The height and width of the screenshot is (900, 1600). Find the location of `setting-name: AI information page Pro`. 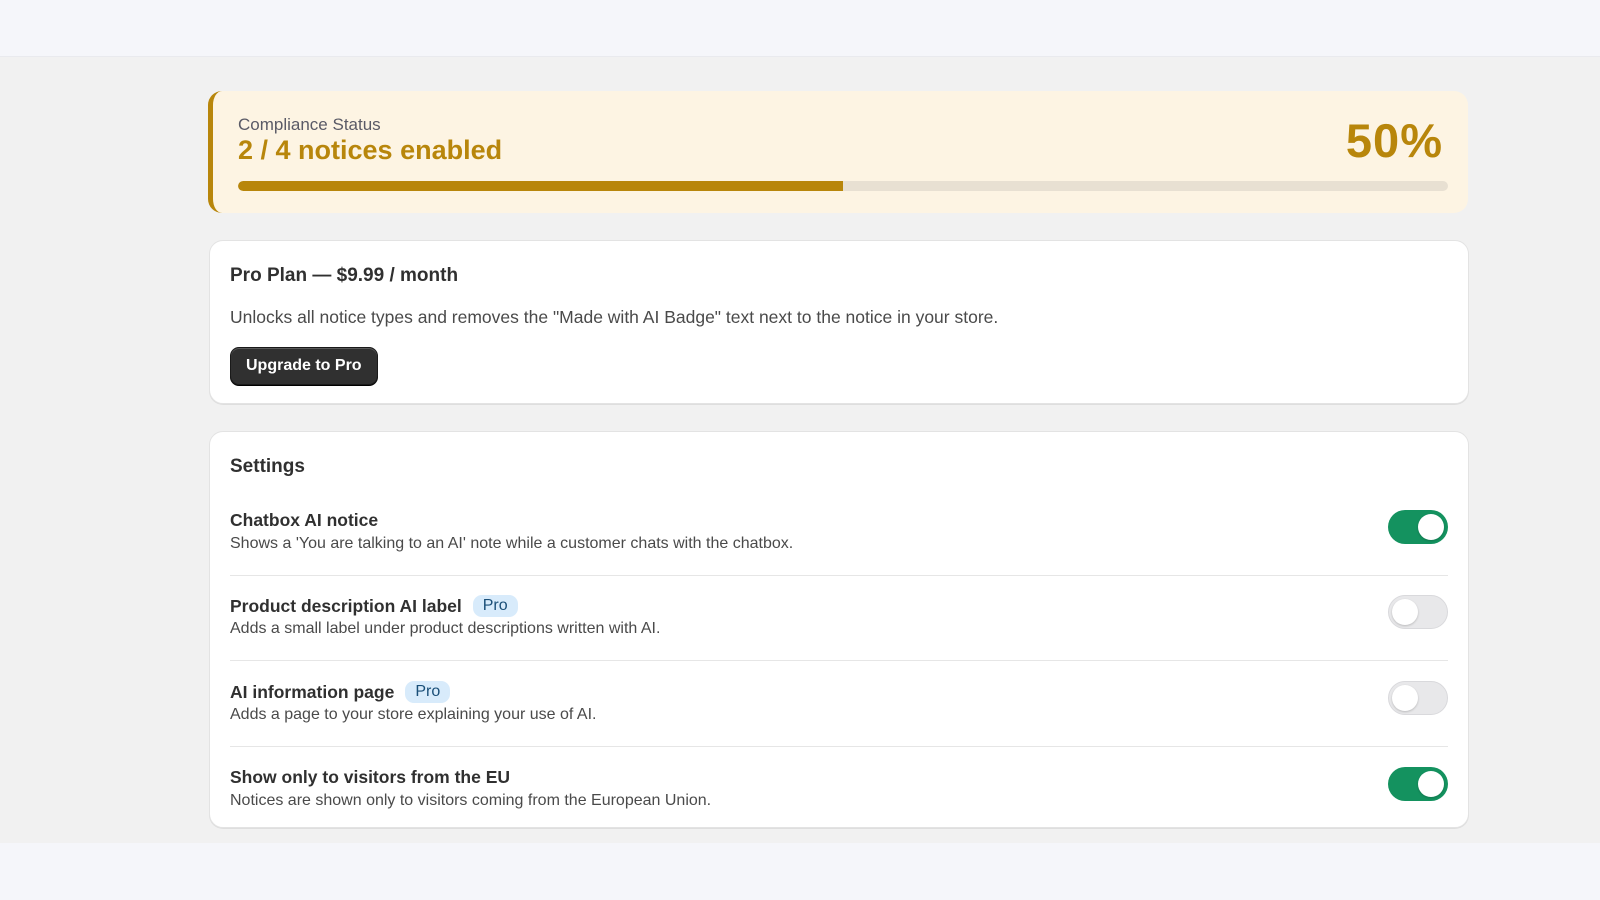

setting-name: AI information page Pro is located at coordinates (340, 692).